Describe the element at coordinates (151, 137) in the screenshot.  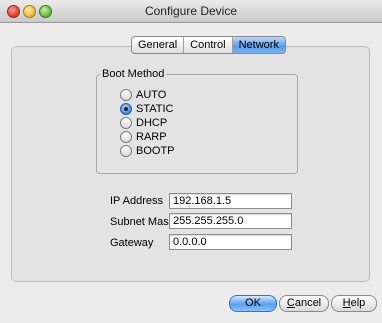
I see `radio-label-rarp: RARP` at that location.